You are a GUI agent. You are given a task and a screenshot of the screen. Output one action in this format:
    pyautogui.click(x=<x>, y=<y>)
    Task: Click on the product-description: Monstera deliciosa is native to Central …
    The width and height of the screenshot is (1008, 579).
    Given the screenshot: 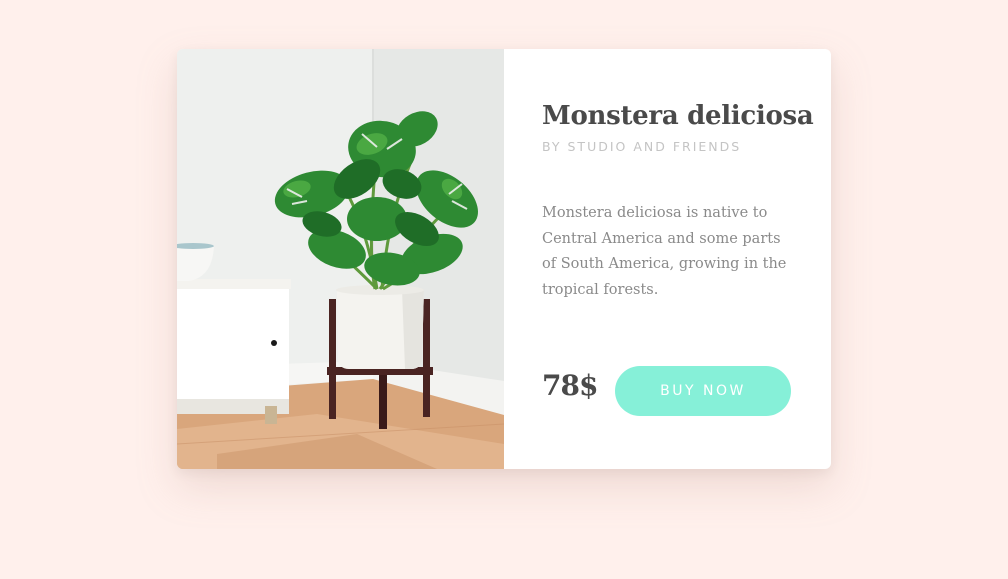 What is the action you would take?
    pyautogui.click(x=664, y=251)
    